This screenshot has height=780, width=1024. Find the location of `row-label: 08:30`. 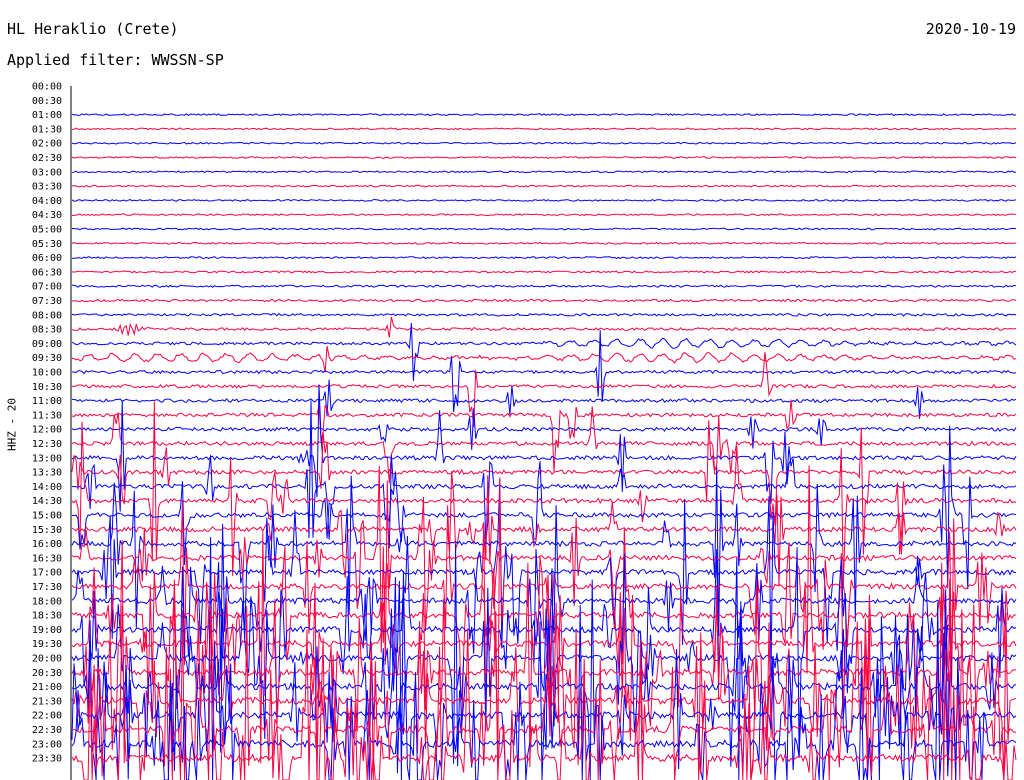

row-label: 08:30 is located at coordinates (47, 330).